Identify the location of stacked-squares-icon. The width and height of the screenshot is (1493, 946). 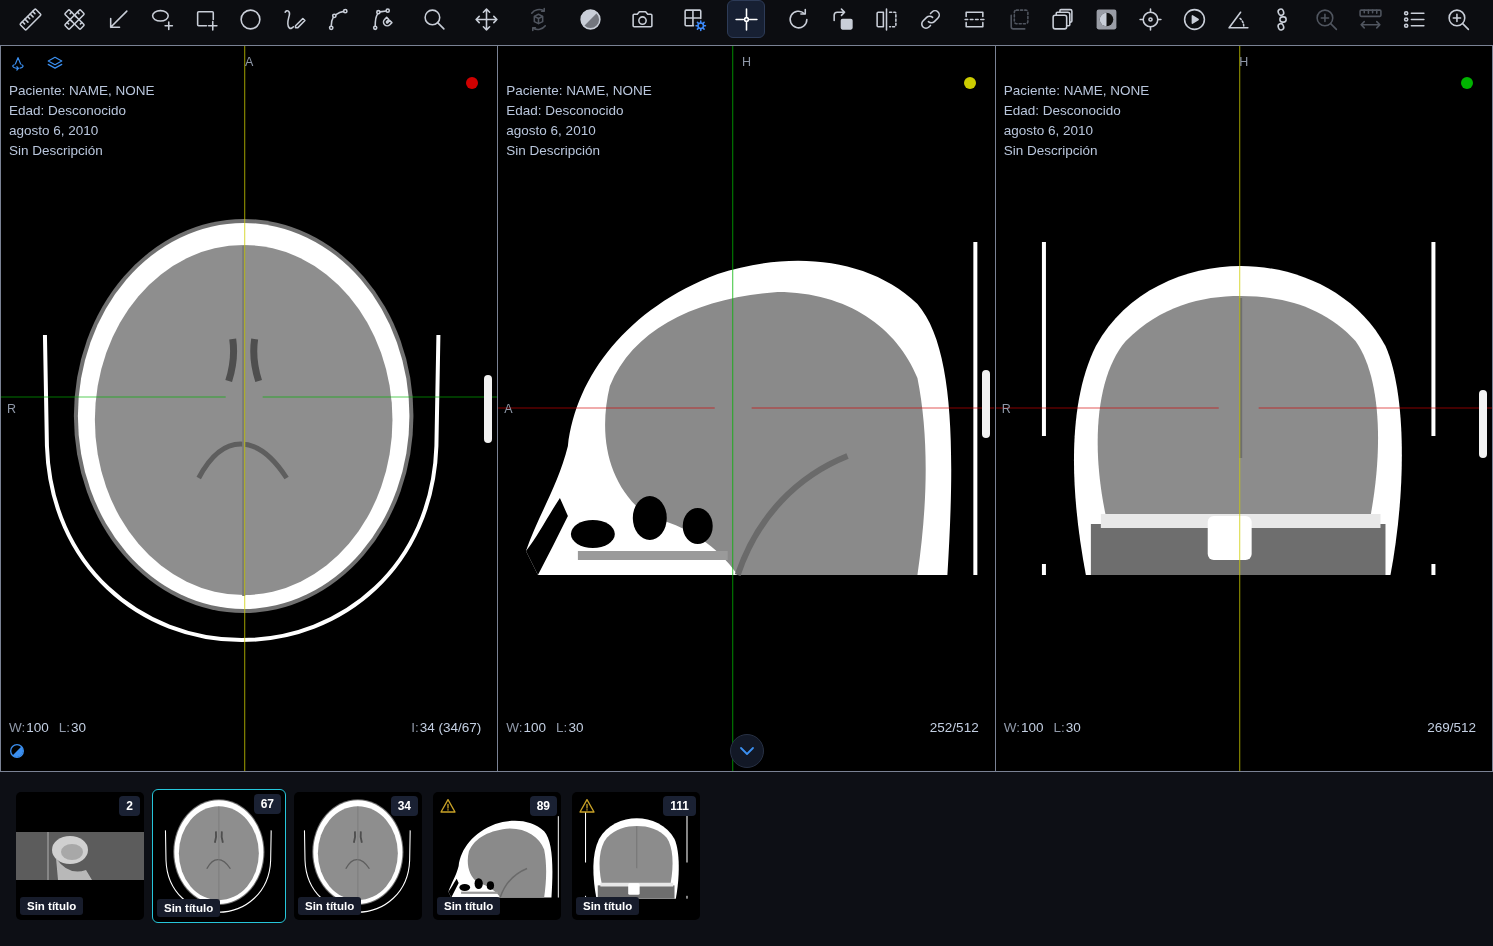
(1062, 19).